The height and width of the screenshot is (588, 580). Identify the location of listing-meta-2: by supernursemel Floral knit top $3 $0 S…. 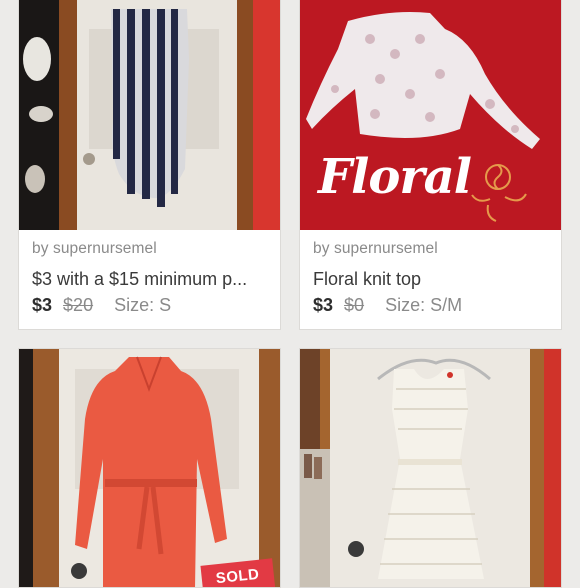
(430, 279).